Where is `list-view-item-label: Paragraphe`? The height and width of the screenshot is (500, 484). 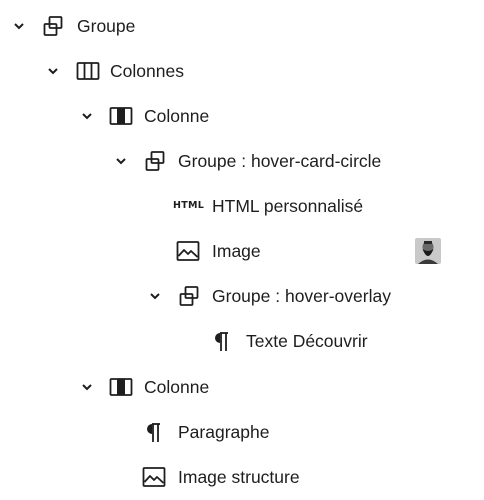 list-view-item-label: Paragraphe is located at coordinates (224, 432).